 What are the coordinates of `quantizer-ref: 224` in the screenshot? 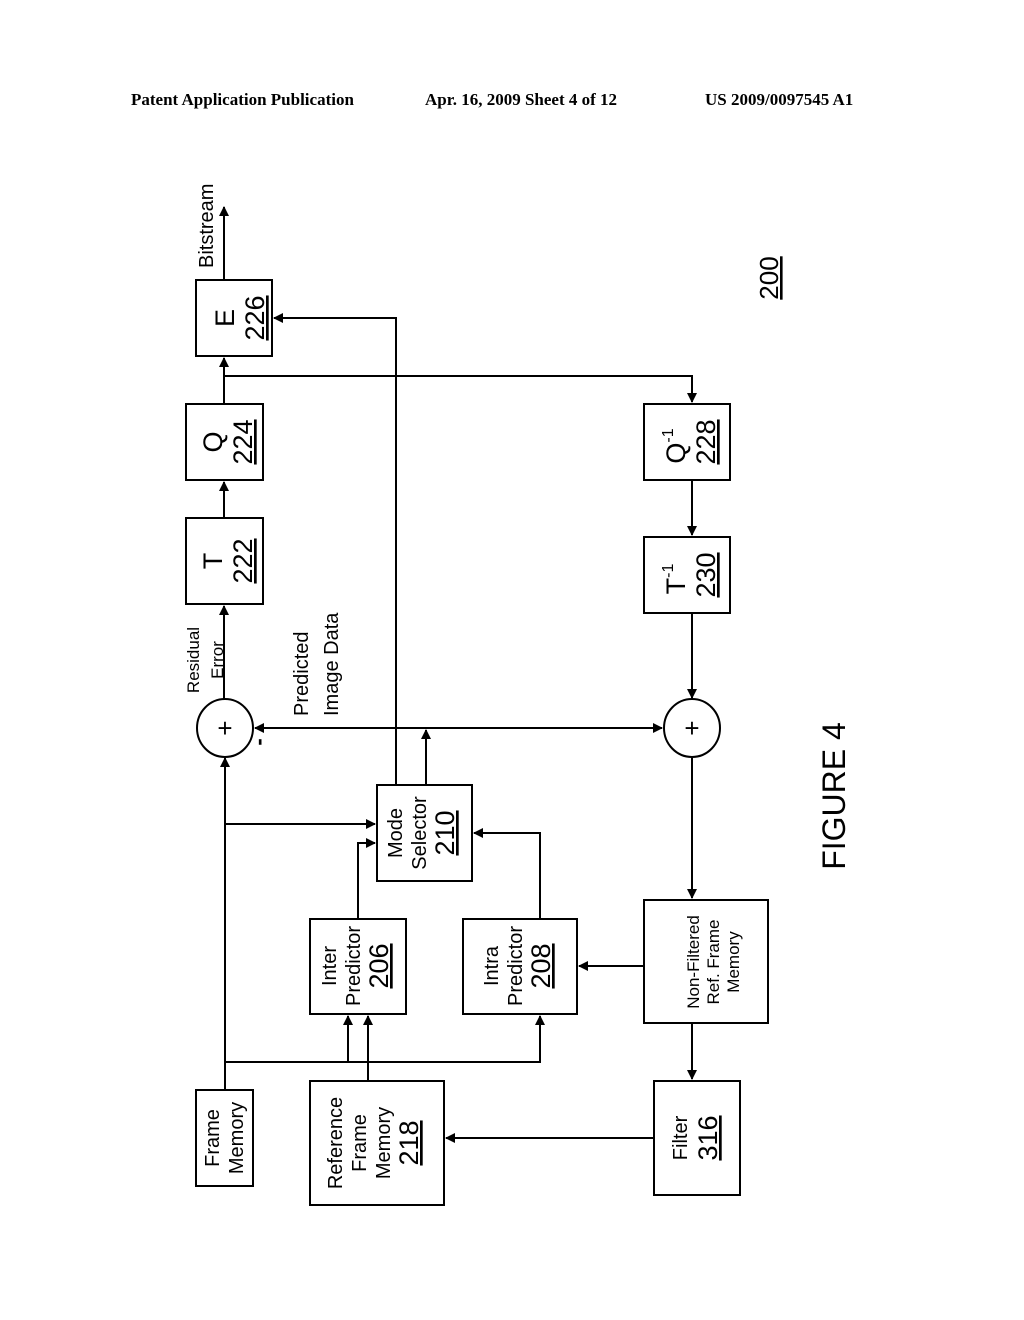 It's located at (243, 441).